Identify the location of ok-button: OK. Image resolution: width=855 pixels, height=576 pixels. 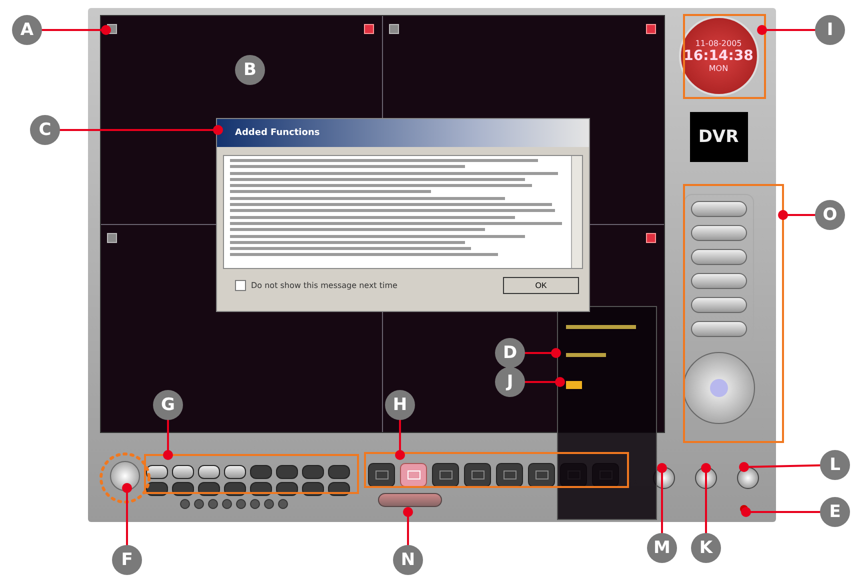
(541, 285).